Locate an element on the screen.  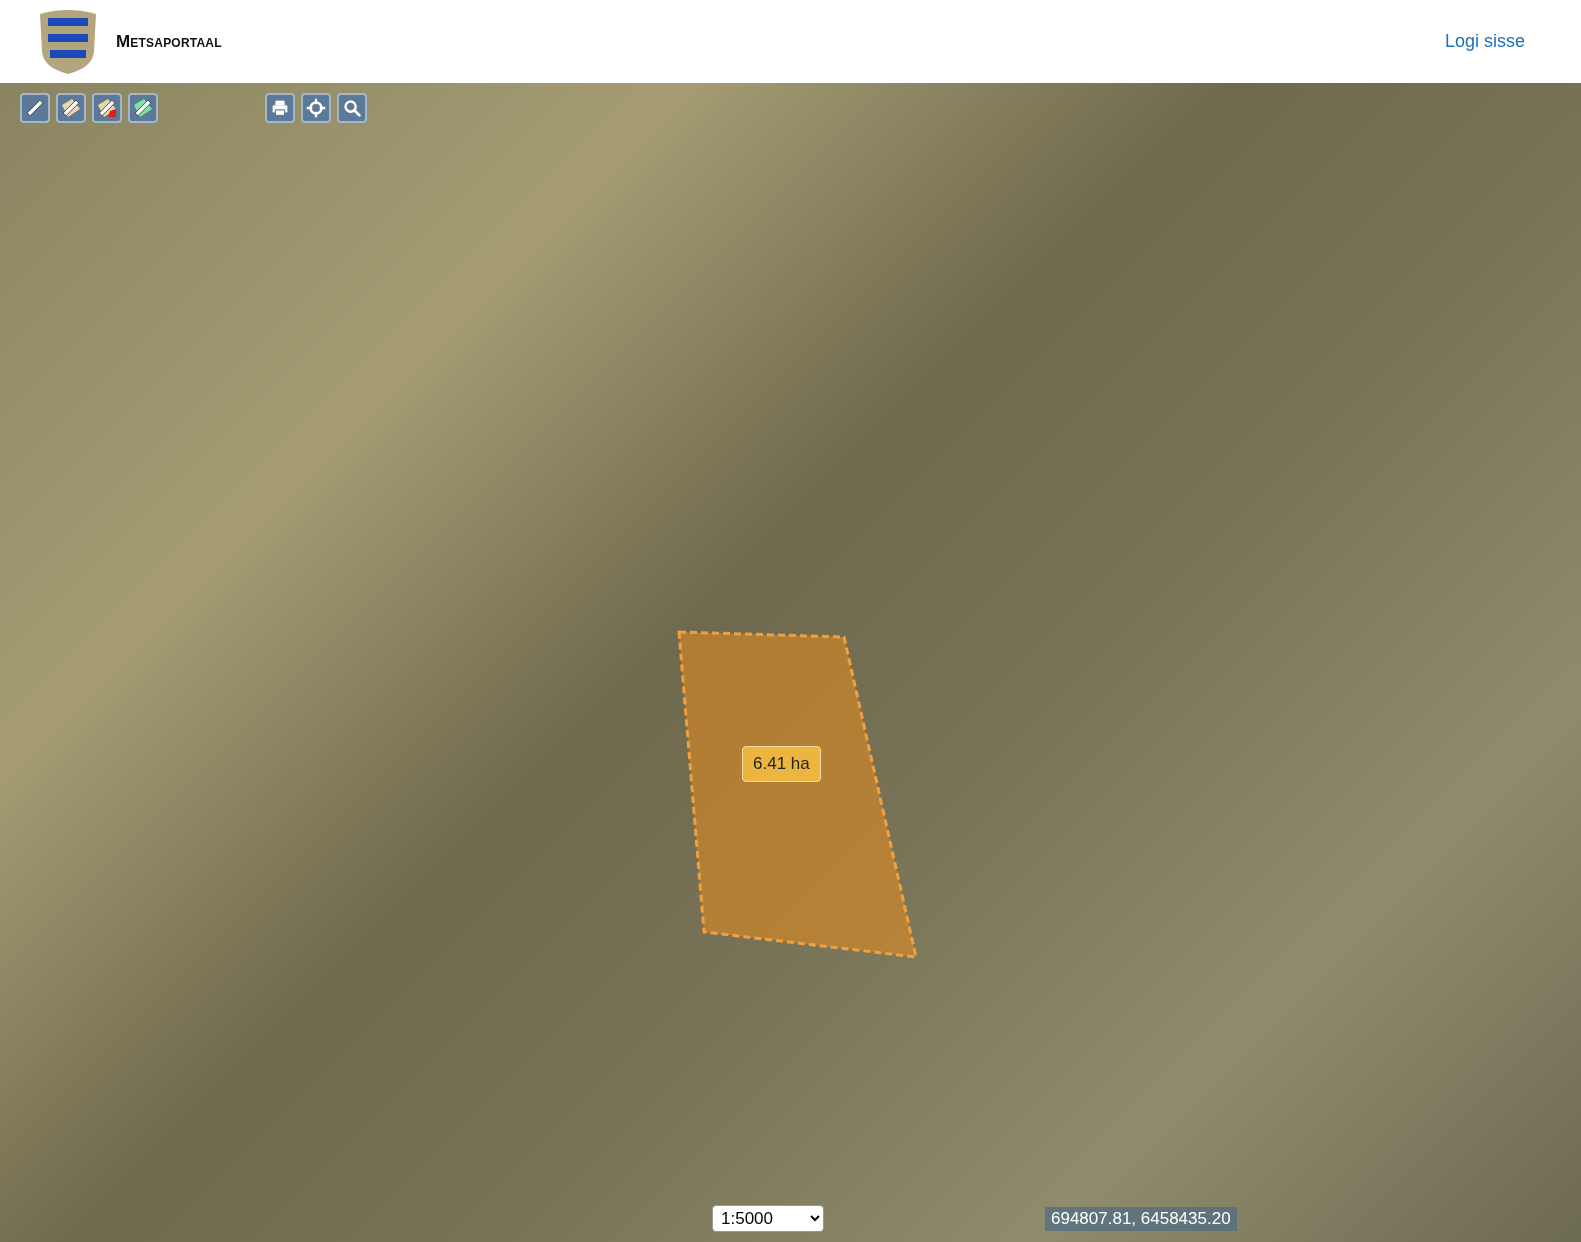
scale-select: 1:5000 is located at coordinates (768, 1218).